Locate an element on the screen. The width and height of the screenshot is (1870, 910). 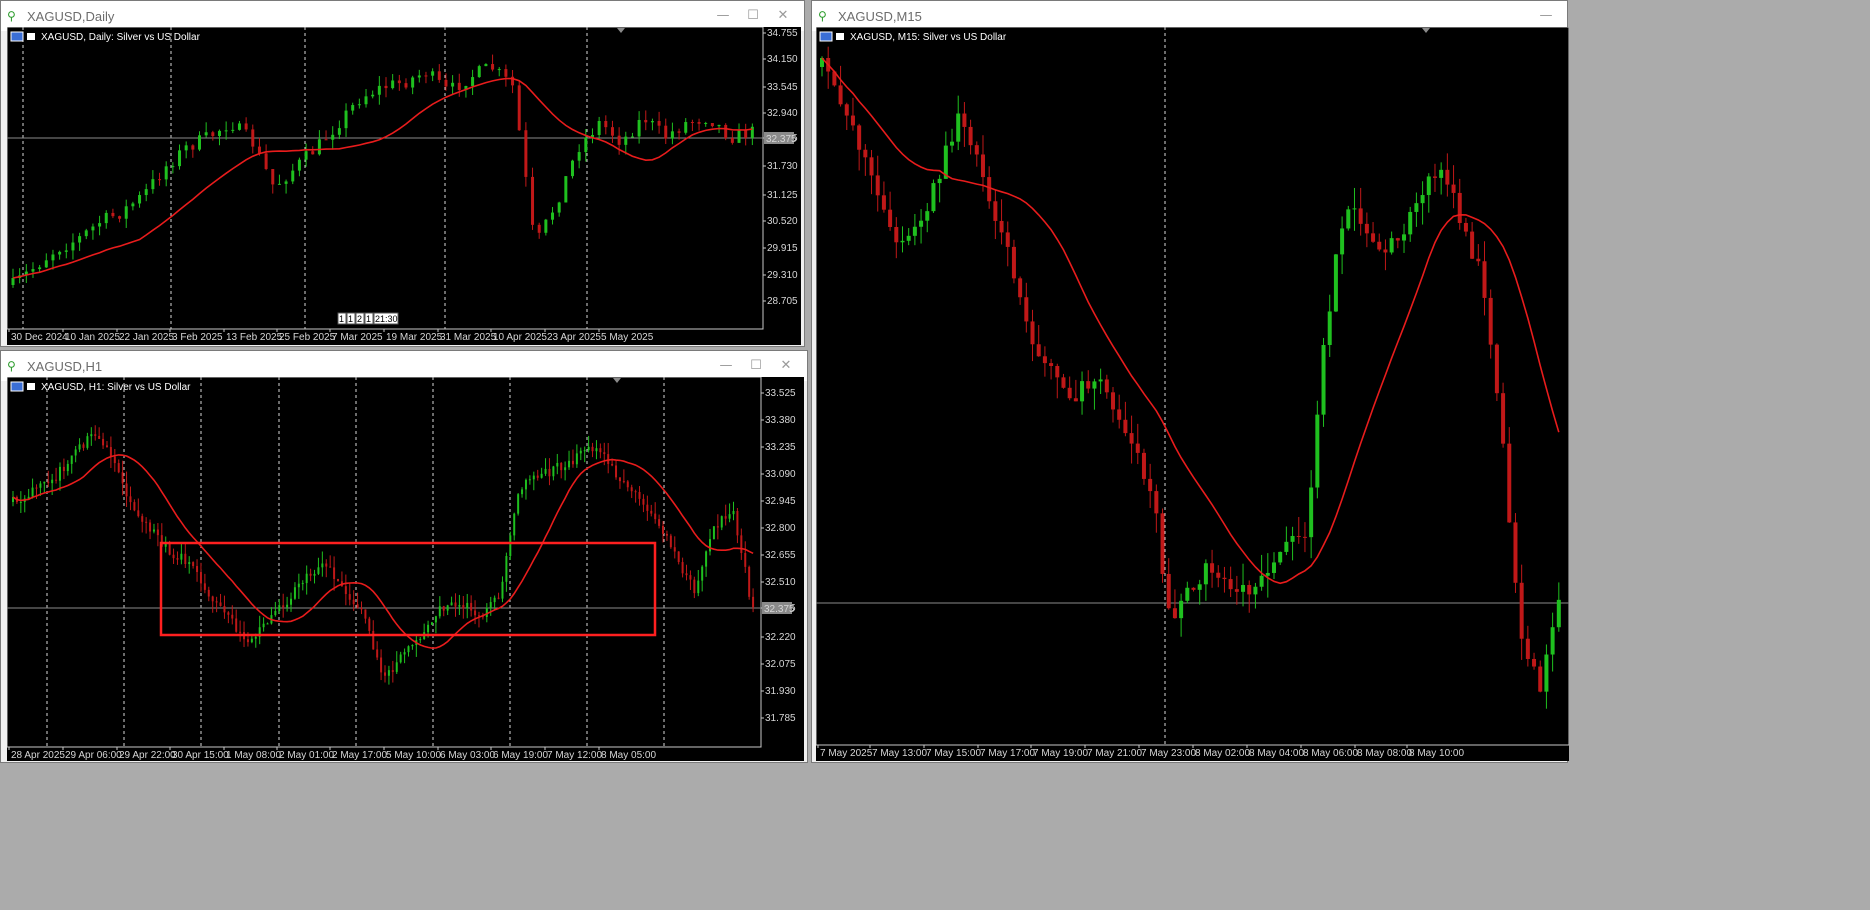
price-label: 33.380 is located at coordinates (780, 420).